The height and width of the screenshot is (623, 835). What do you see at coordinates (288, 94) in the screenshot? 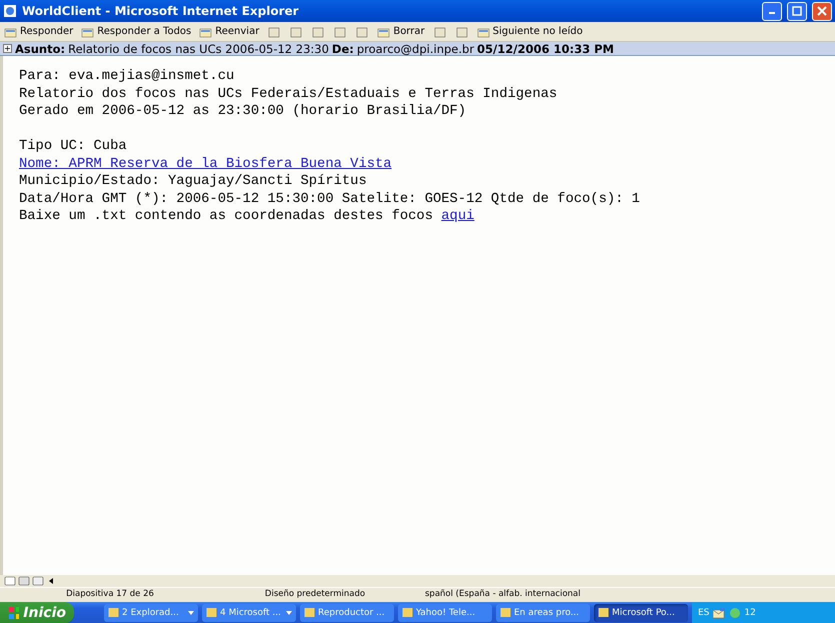
I see `body-text: Relatorio dos focos nas UCs Federais/Estaduais e Terras Indigenas` at bounding box center [288, 94].